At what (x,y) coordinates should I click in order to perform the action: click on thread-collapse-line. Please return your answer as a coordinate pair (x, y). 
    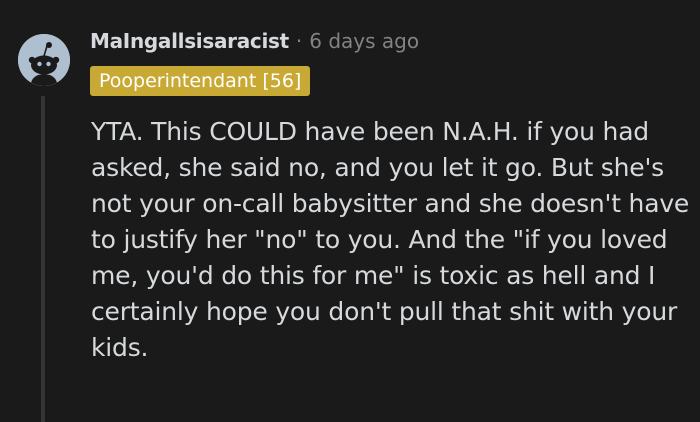
    Looking at the image, I should click on (43, 259).